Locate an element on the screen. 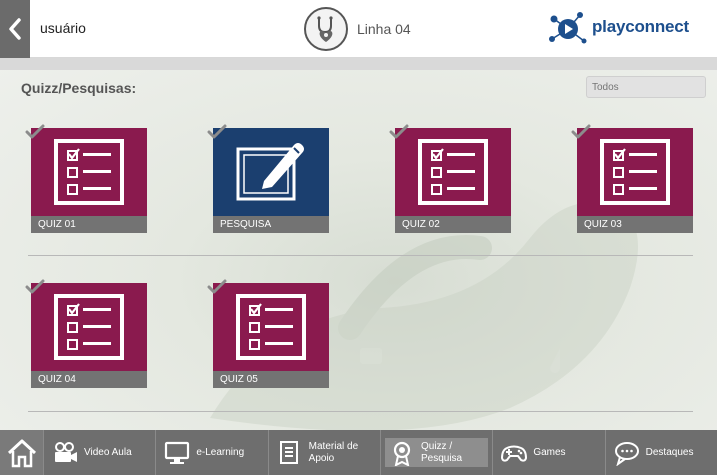 The width and height of the screenshot is (717, 475). pen-editing-icon is located at coordinates (270, 172).